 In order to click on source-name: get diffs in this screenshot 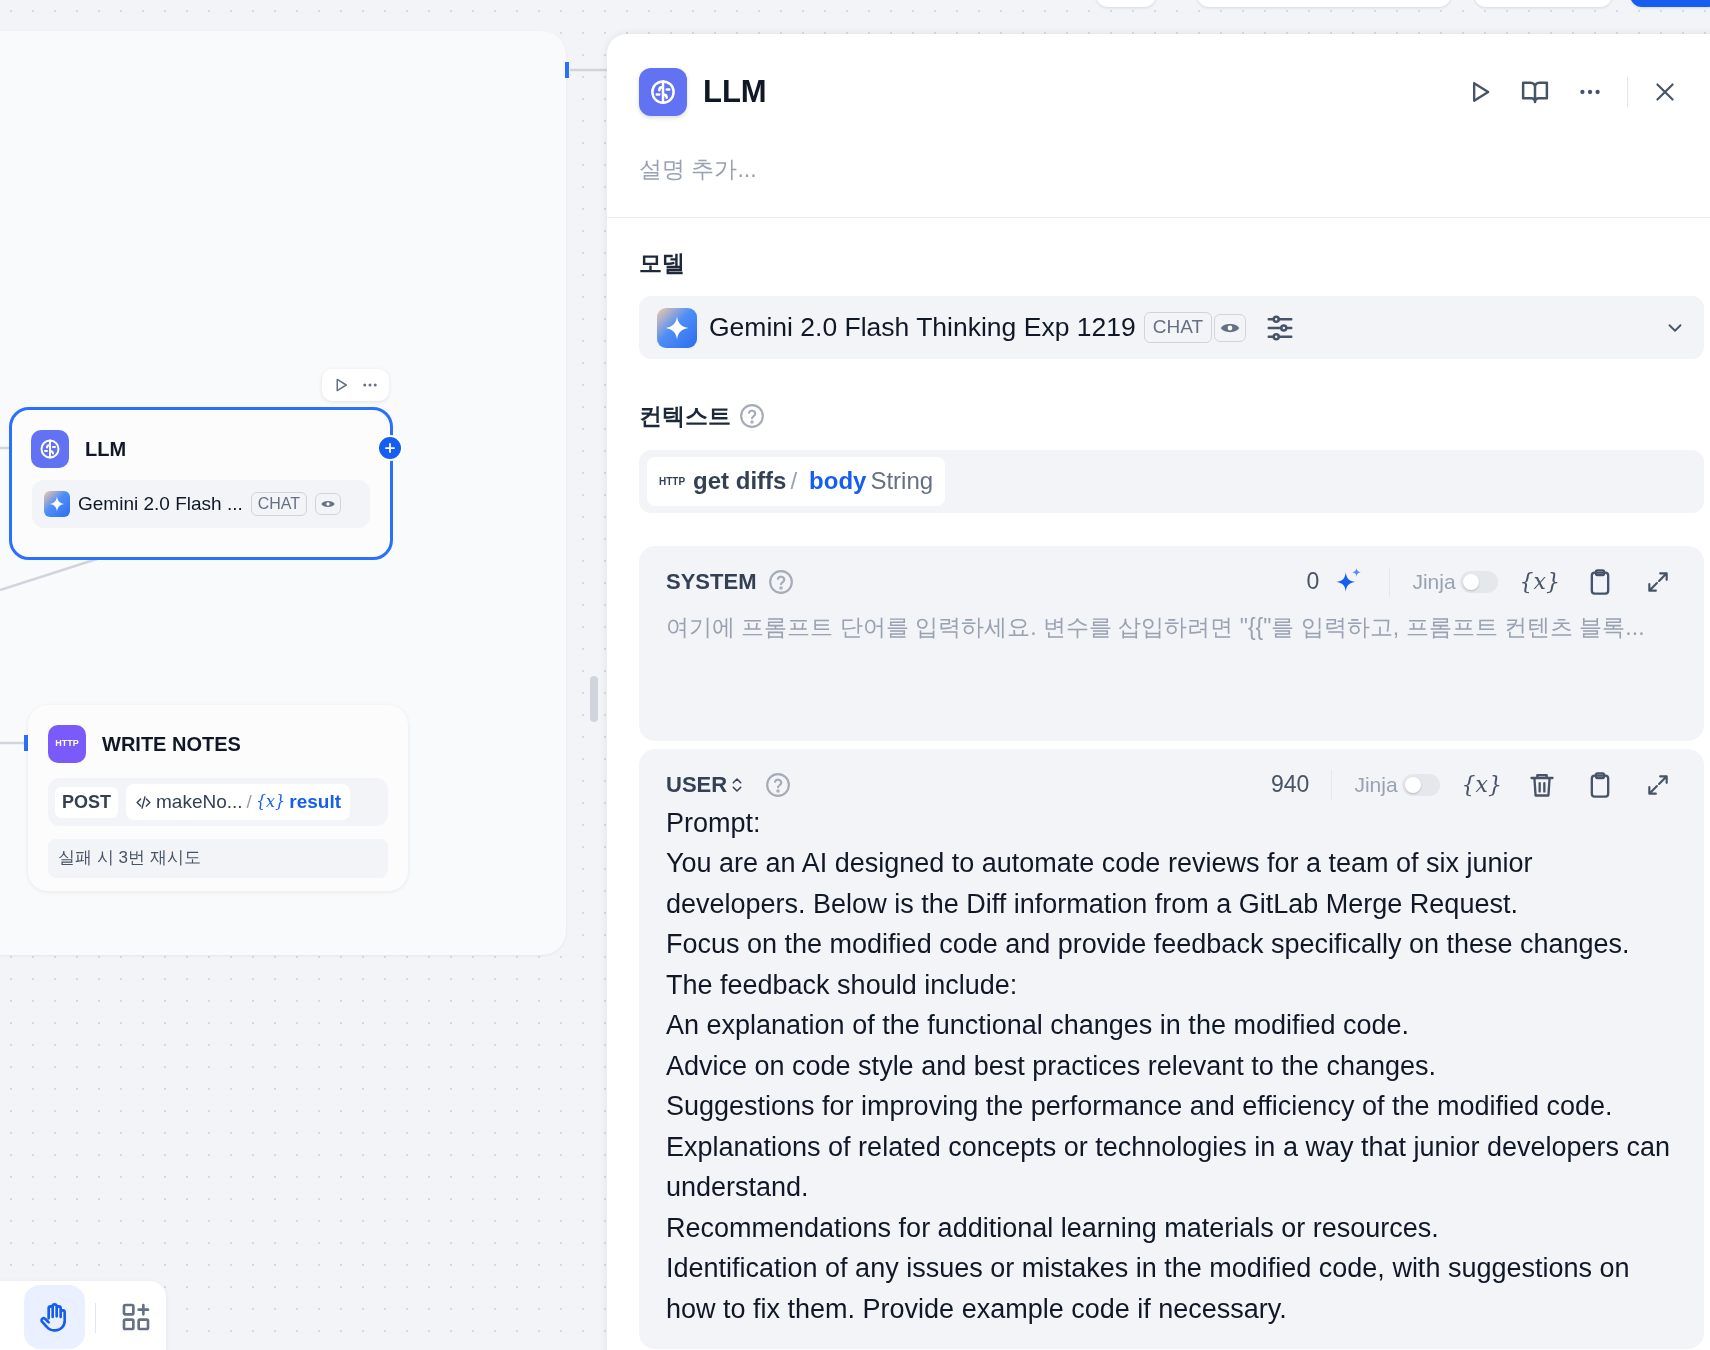, I will do `click(740, 481)`.